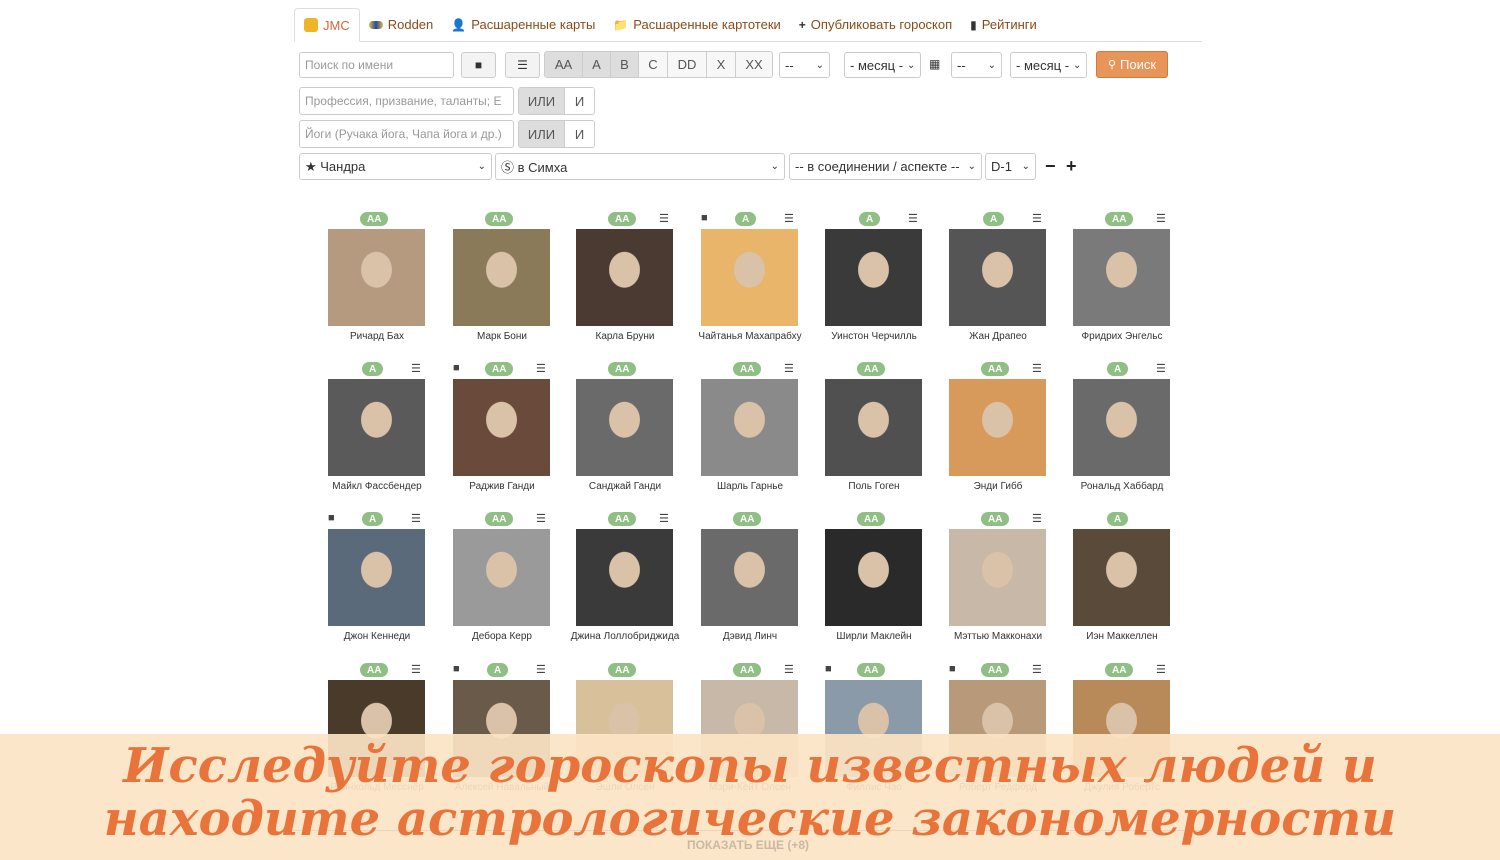 This screenshot has height=860, width=1500. What do you see at coordinates (1122, 636) in the screenshot?
I see `person-name: Иэн Маккеллен` at bounding box center [1122, 636].